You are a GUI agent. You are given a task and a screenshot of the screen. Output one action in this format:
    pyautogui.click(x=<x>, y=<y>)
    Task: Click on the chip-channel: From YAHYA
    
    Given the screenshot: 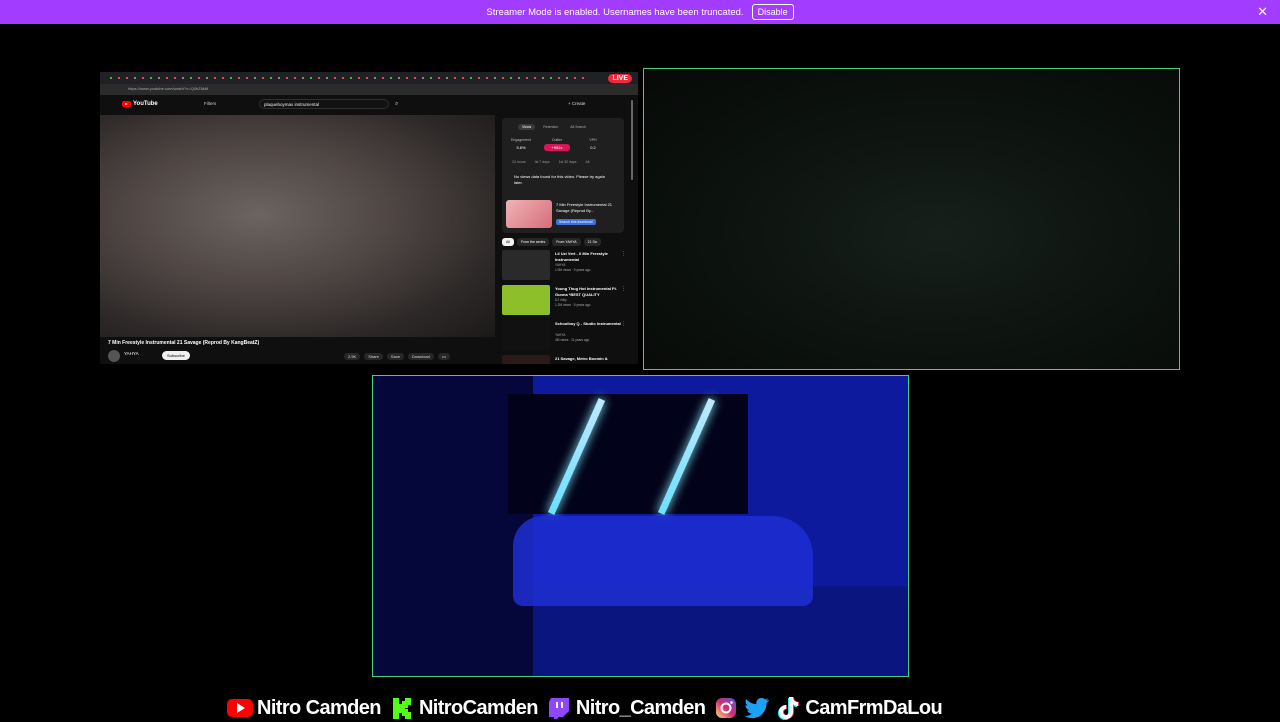 What is the action you would take?
    pyautogui.click(x=566, y=242)
    